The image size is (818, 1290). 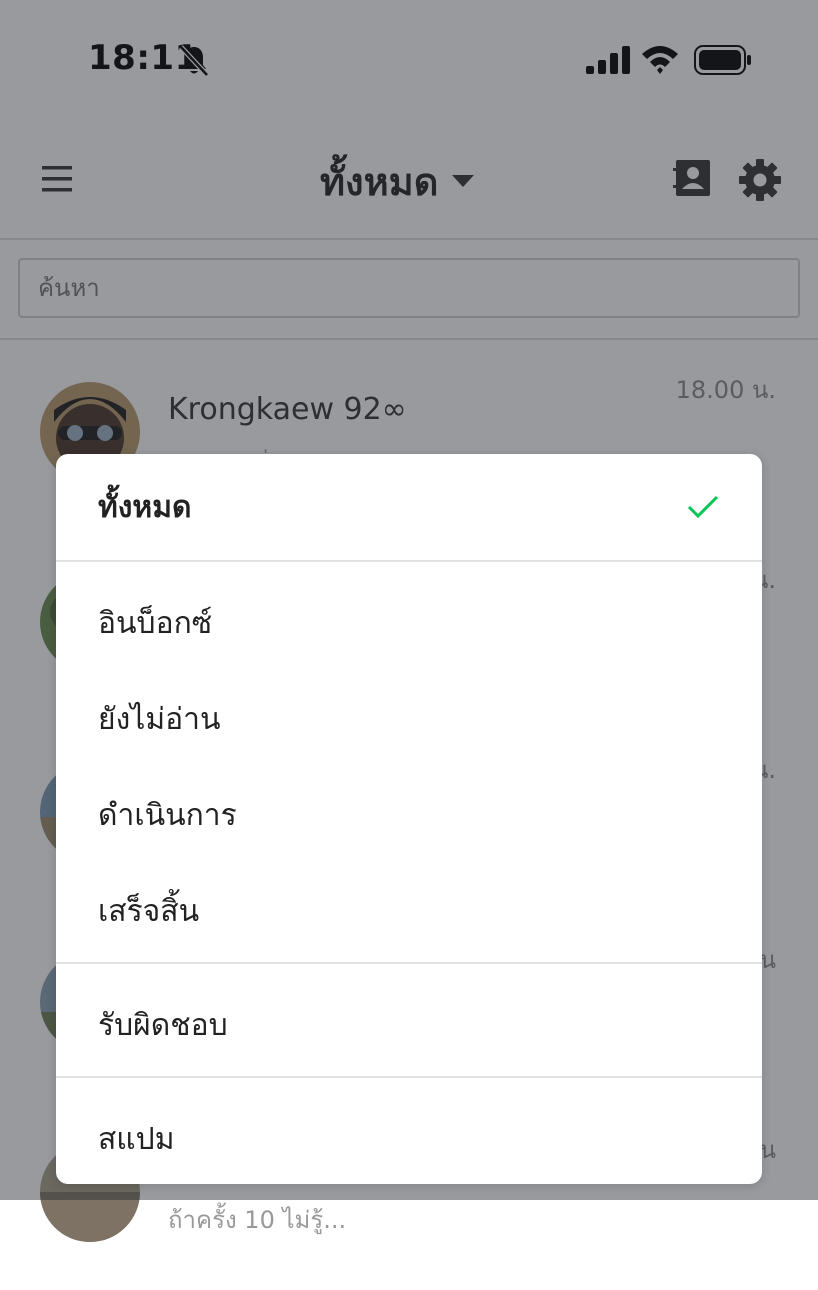 What do you see at coordinates (149, 911) in the screenshot?
I see `filter-option-label: เสร็จสิ้น` at bounding box center [149, 911].